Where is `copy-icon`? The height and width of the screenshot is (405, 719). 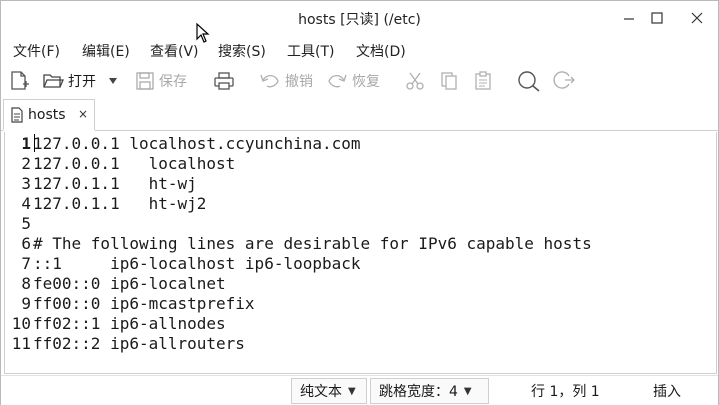
copy-icon is located at coordinates (449, 81).